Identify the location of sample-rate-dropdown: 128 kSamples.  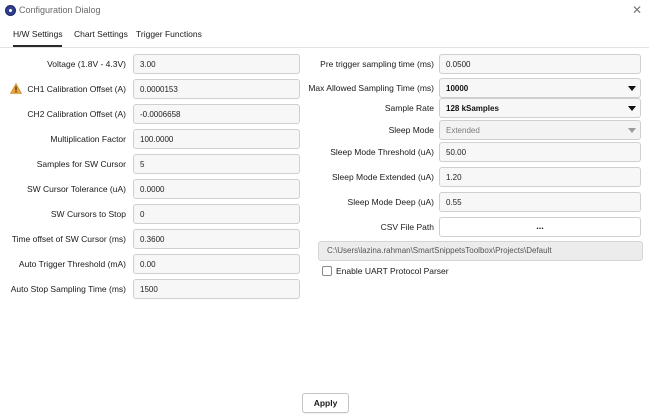
(540, 108).